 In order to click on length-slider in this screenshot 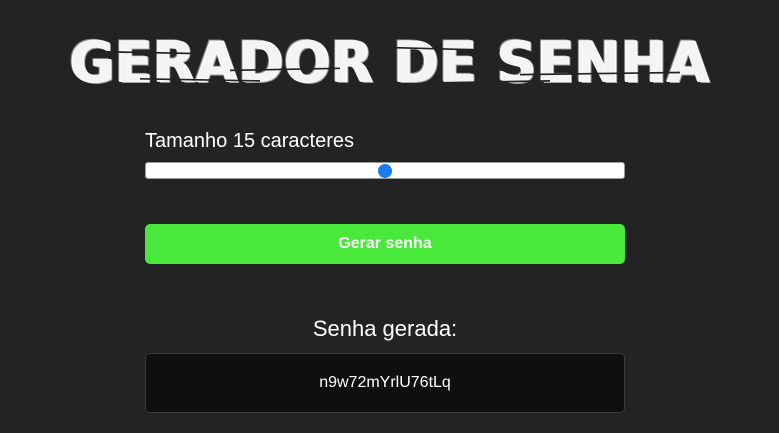, I will do `click(385, 170)`.